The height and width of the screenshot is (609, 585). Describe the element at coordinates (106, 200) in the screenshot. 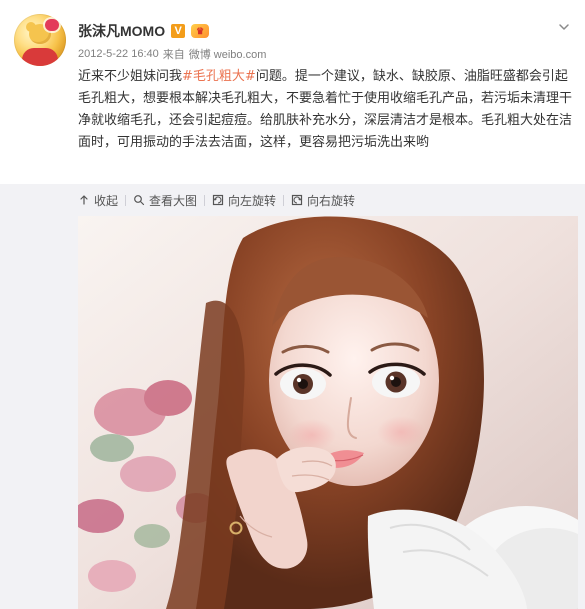

I see `collapse-label: 收起` at that location.